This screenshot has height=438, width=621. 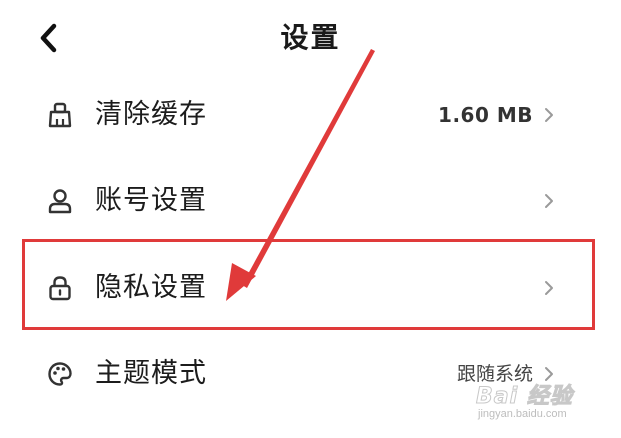 I want to click on cache-size-value: 1.60 MB, so click(x=485, y=115).